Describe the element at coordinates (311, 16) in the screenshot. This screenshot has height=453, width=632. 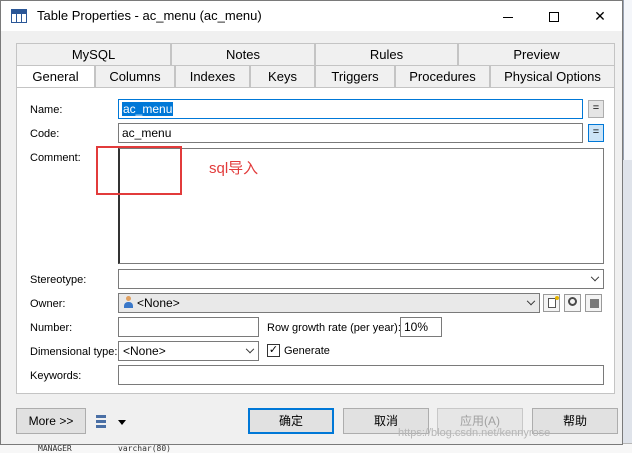
I see `title-bar: Table Properties - ac_menu (ac_menu) ✕` at that location.